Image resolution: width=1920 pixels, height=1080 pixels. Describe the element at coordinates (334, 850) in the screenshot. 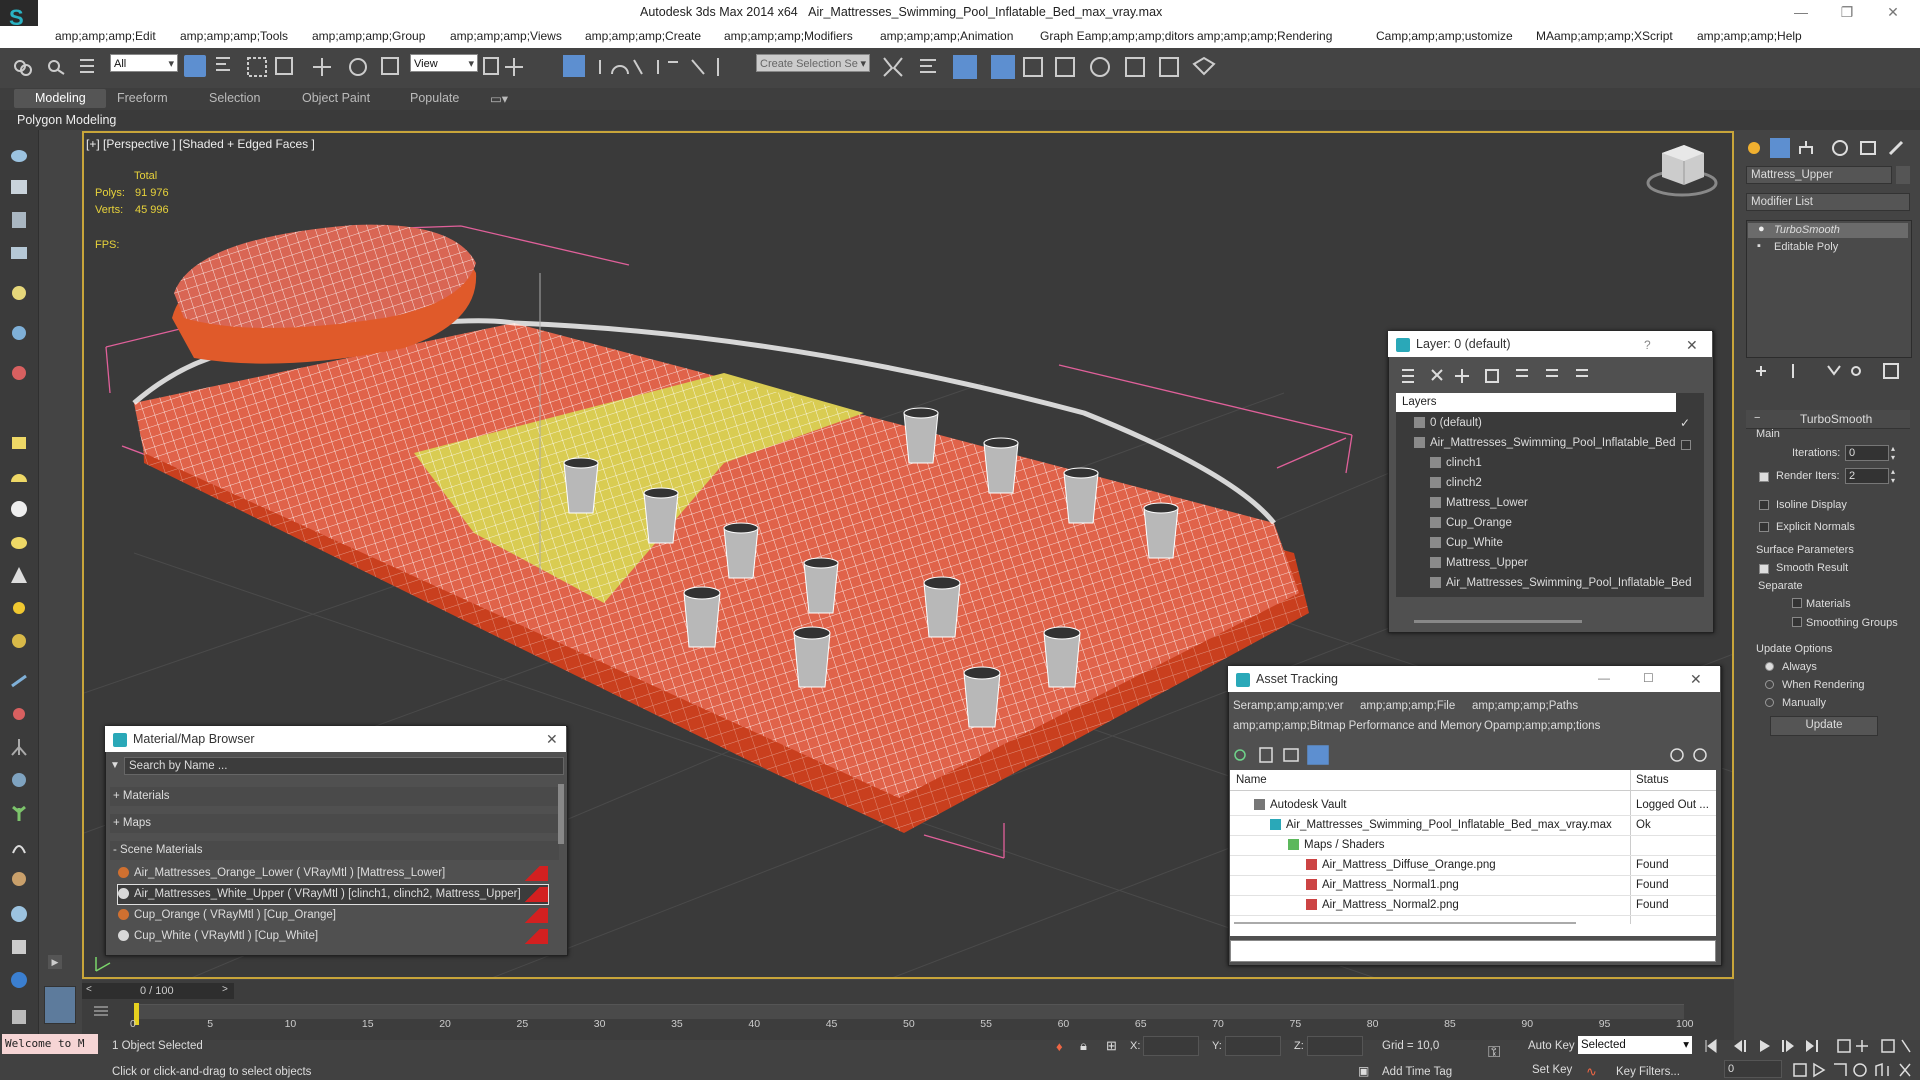

I see `group-scene-materials: - Scene Materials` at that location.